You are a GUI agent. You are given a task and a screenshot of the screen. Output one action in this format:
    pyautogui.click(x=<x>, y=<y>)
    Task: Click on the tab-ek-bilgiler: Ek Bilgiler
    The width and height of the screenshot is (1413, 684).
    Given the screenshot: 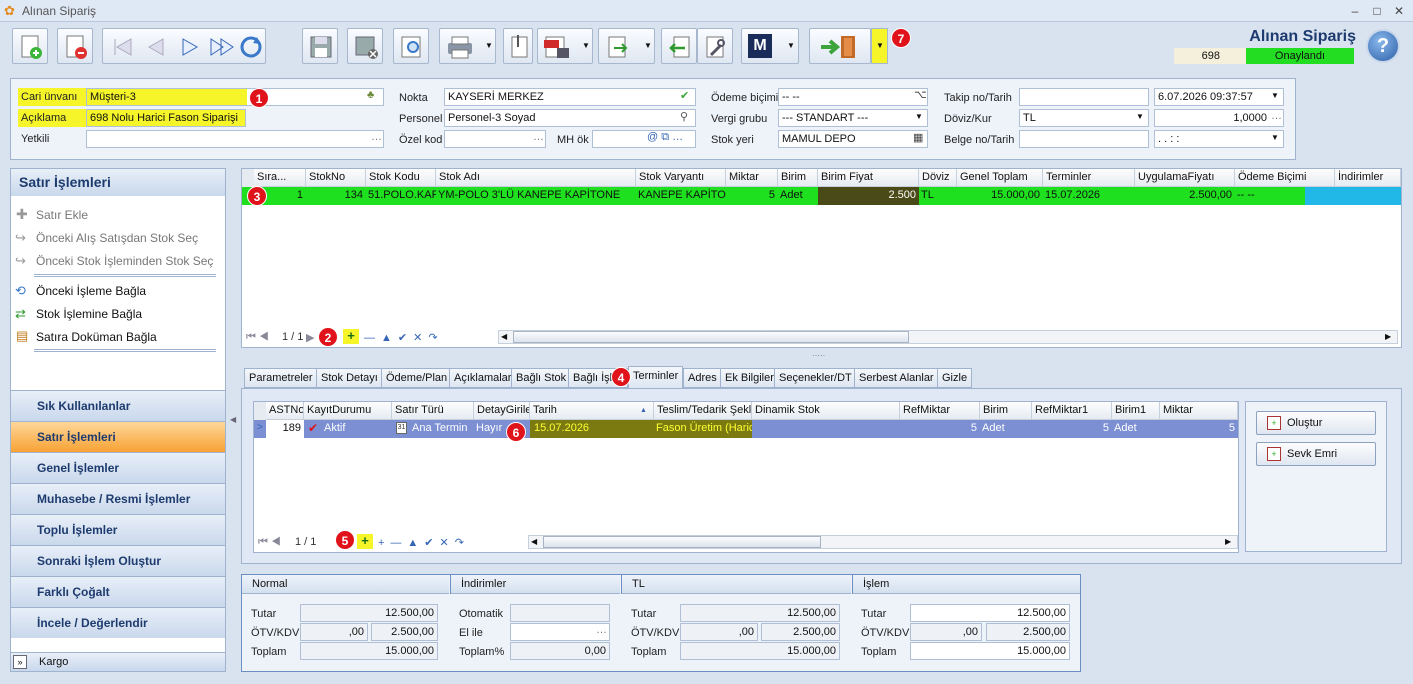 What is the action you would take?
    pyautogui.click(x=749, y=378)
    